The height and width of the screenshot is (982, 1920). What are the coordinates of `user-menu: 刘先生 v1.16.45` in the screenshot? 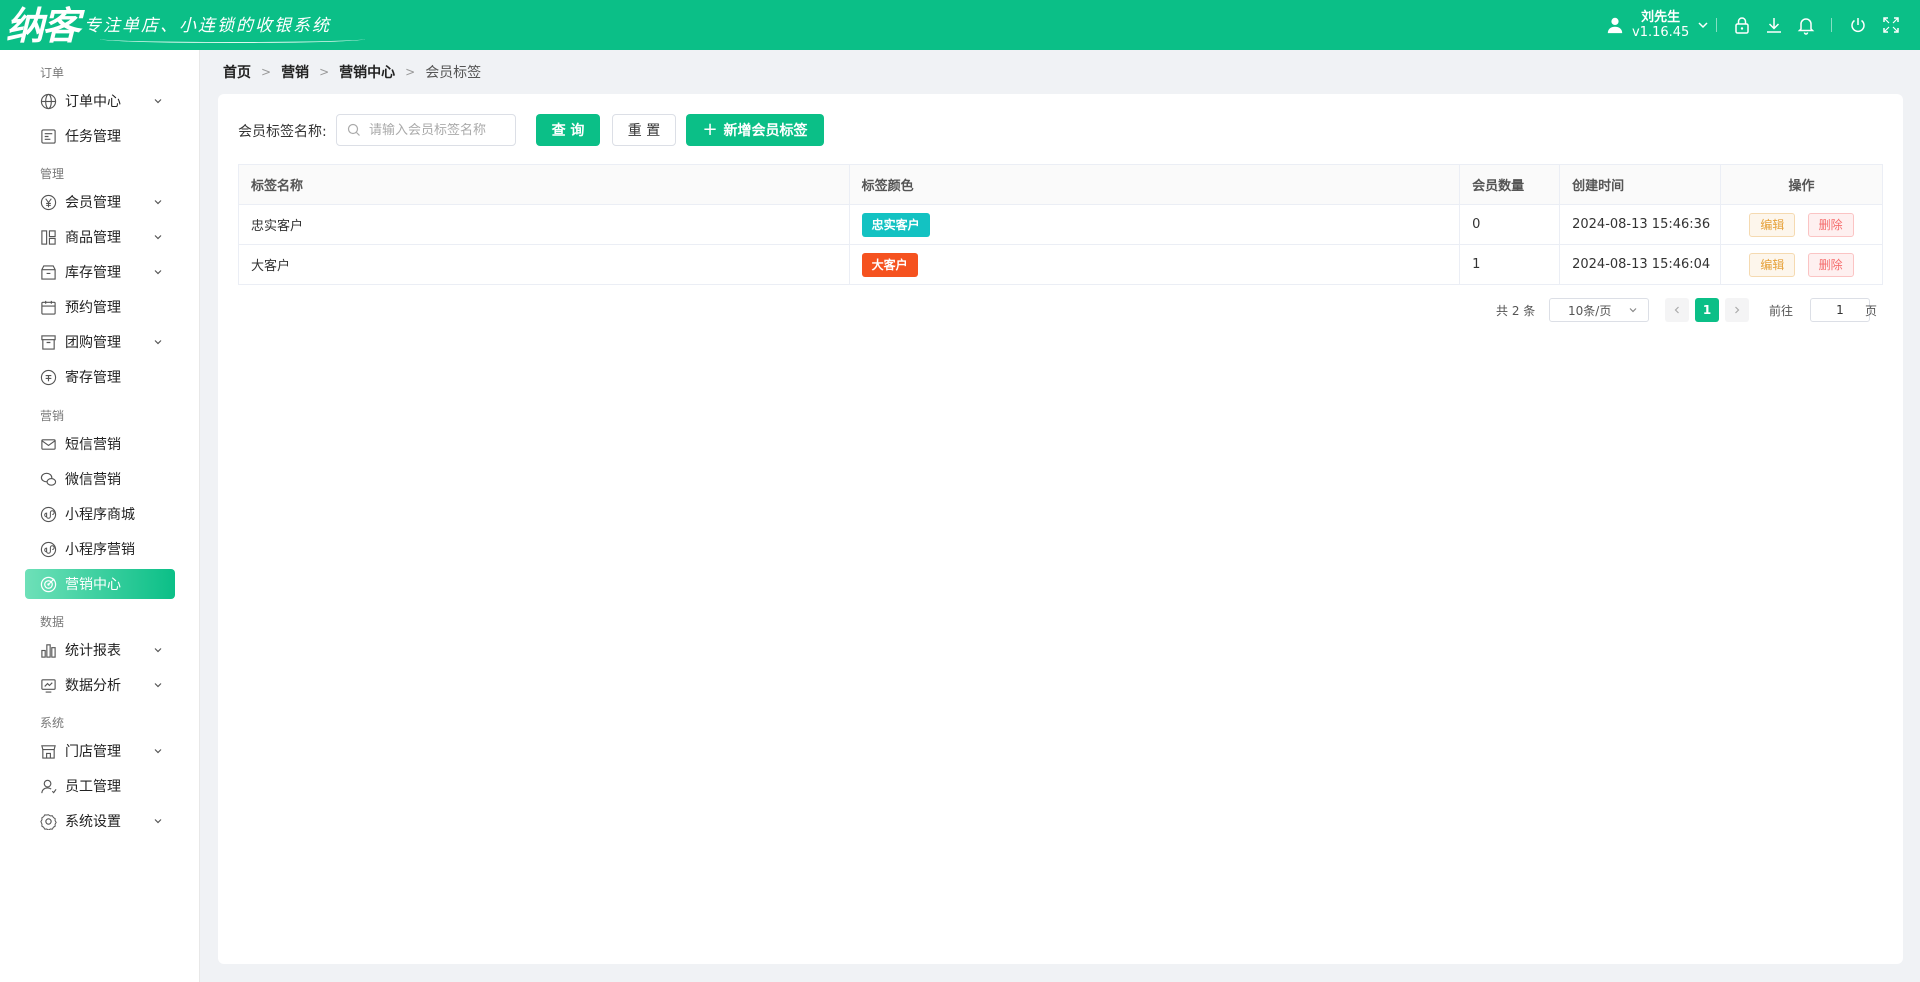 It's located at (1657, 25).